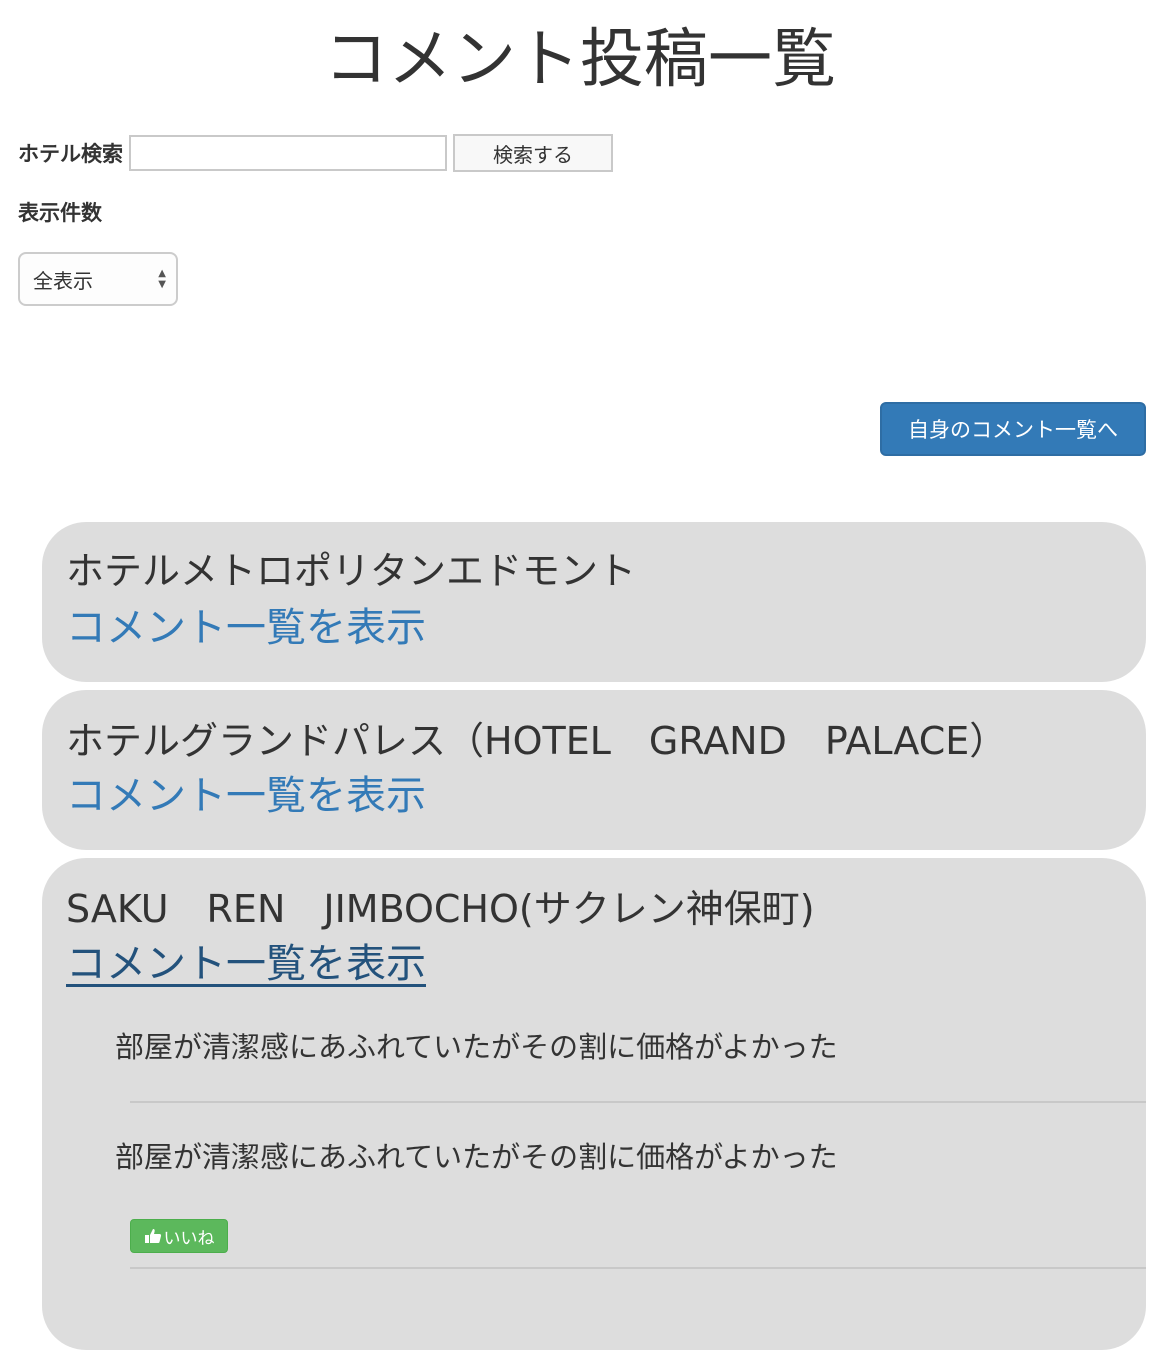  I want to click on hotel-name: ホテルメトロポリタンエドモント, so click(351, 571).